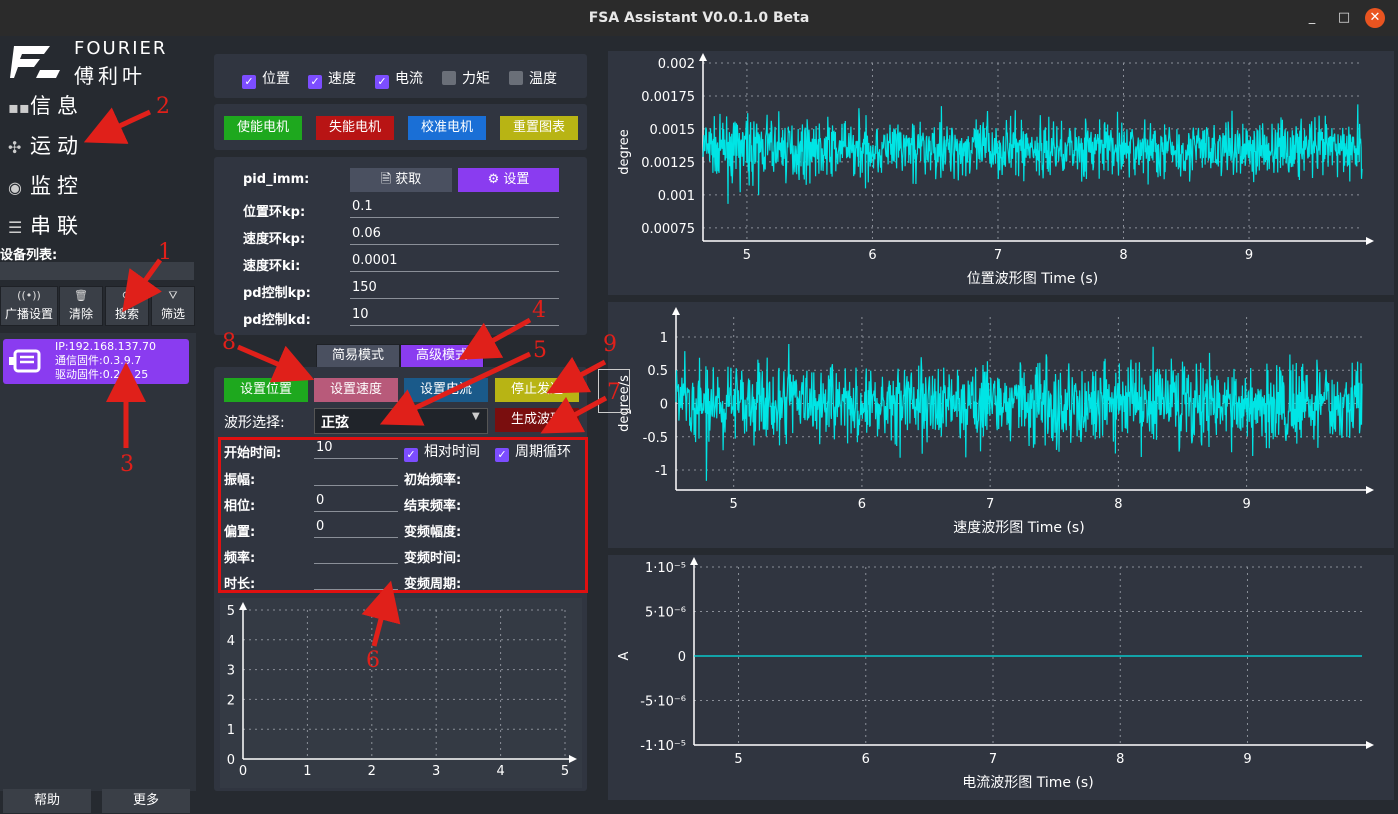 Image resolution: width=1398 pixels, height=814 pixels. What do you see at coordinates (610, 344) in the screenshot?
I see `annotation-label: 9` at bounding box center [610, 344].